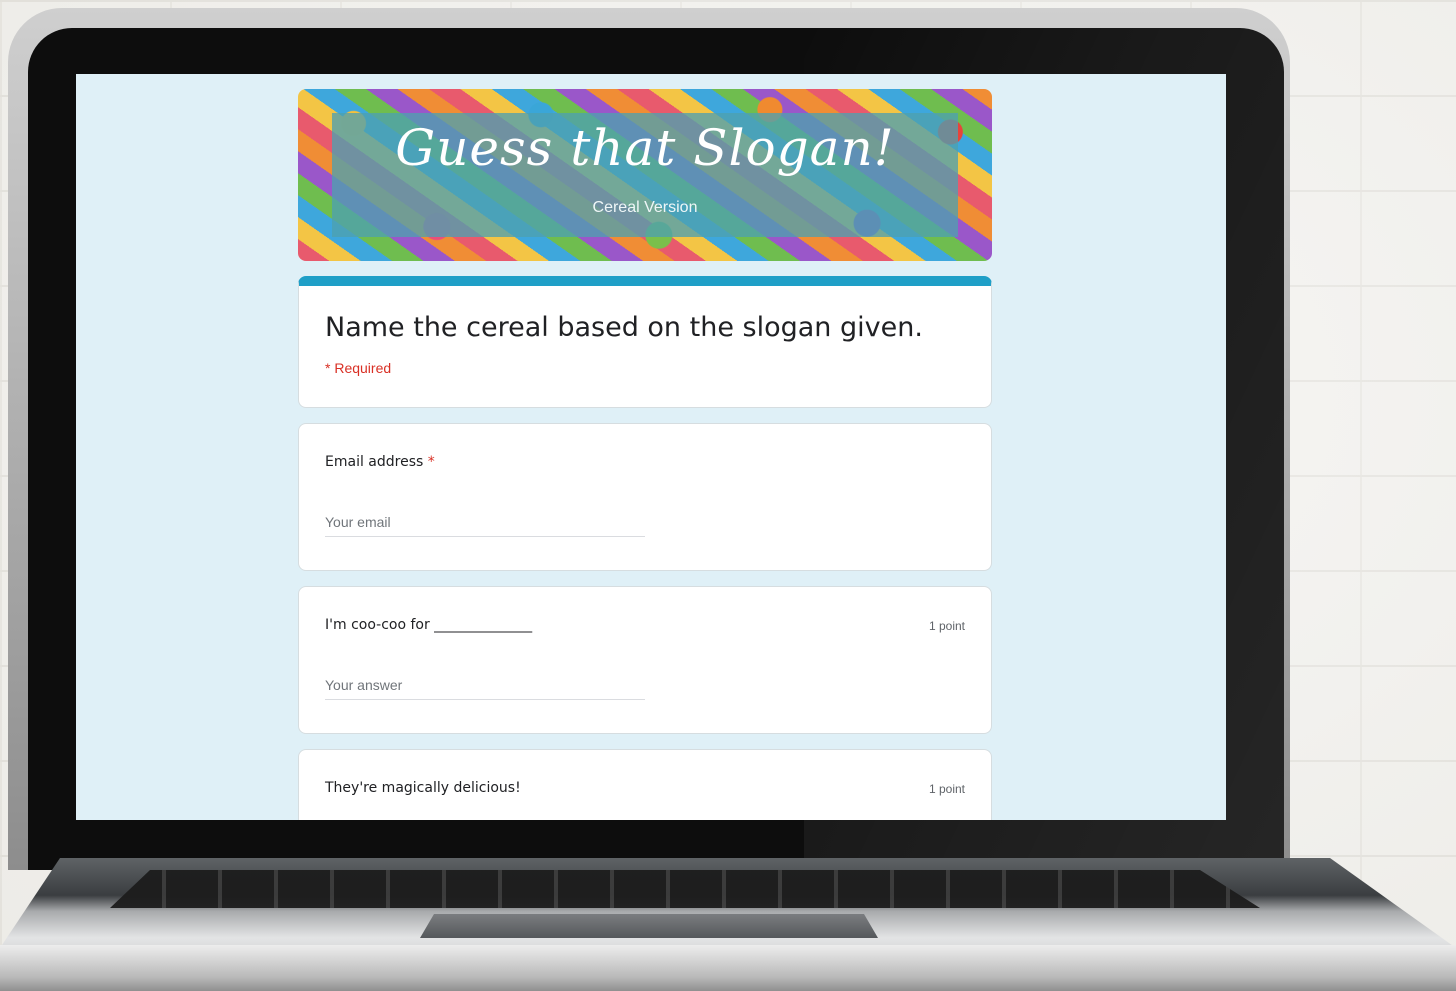 The height and width of the screenshot is (991, 1456). What do you see at coordinates (728, 968) in the screenshot?
I see `laptop-base-lip` at bounding box center [728, 968].